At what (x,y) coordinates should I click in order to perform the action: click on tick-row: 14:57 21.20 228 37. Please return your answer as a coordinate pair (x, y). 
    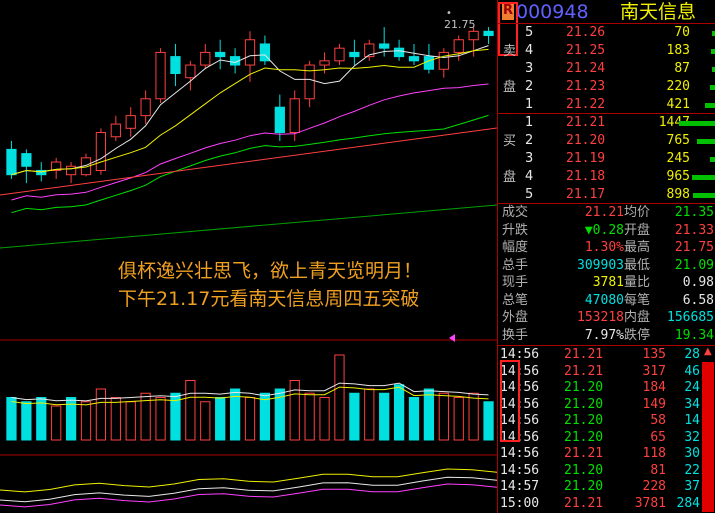
    Looking at the image, I should click on (606, 487).